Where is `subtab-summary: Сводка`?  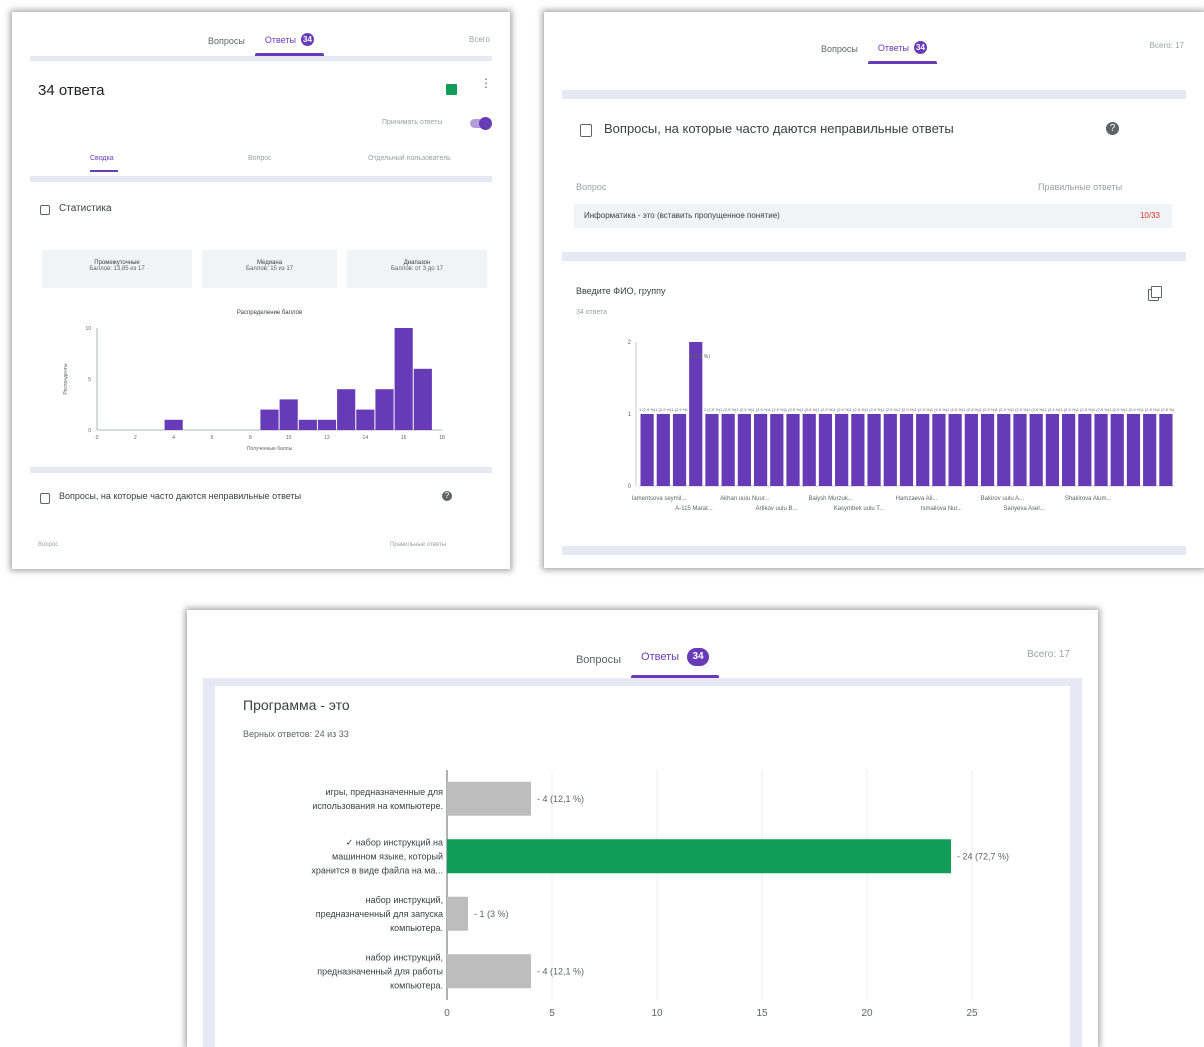
subtab-summary: Сводка is located at coordinates (102, 158).